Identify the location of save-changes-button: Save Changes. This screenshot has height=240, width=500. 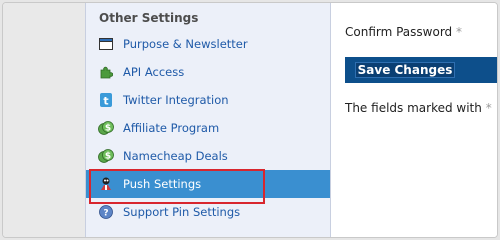
(405, 70).